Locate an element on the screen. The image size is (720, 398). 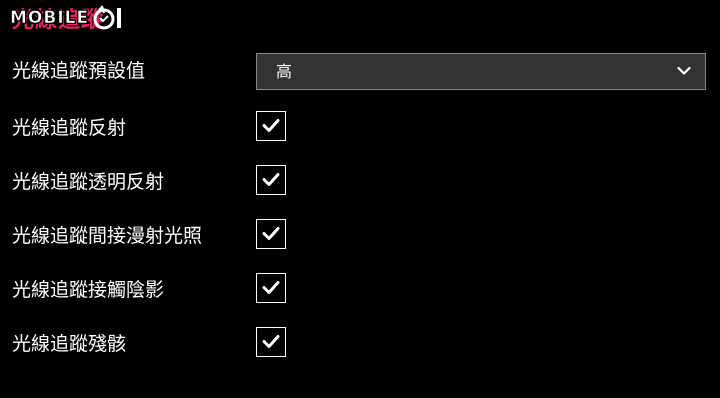
contact-shadows-checkbox is located at coordinates (271, 288).